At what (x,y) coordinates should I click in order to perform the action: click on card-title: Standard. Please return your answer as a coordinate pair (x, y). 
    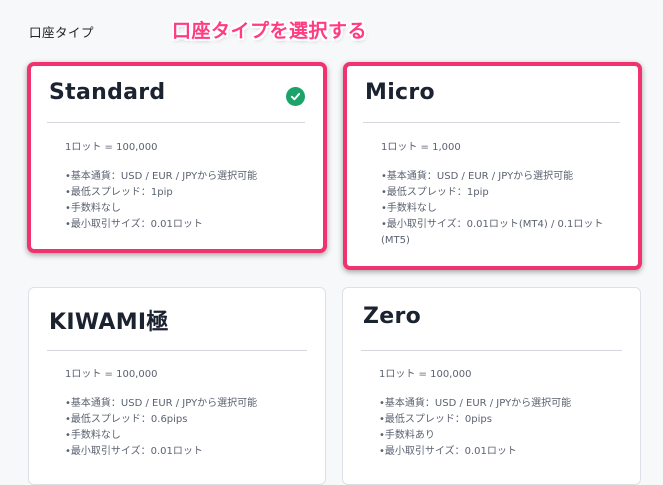
    Looking at the image, I should click on (107, 92).